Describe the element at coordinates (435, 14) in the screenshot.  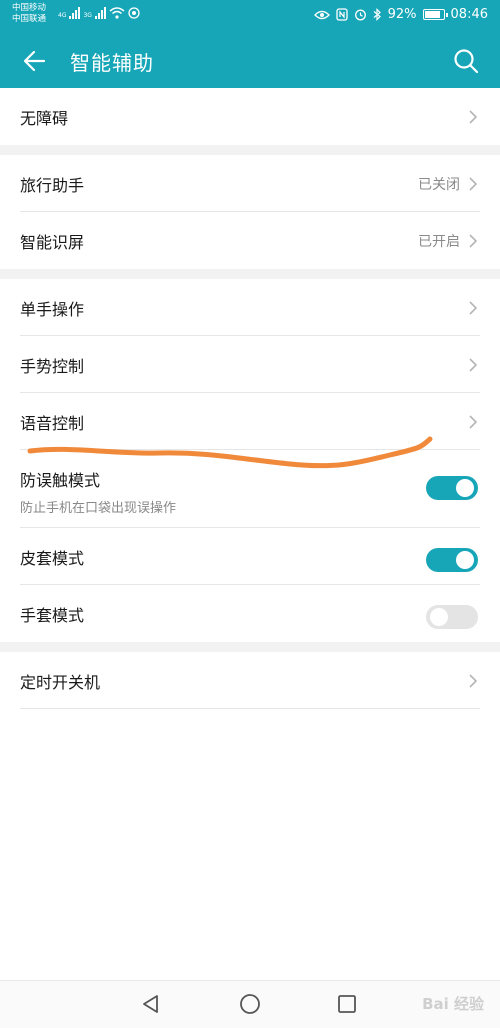
I see `battery-icon` at that location.